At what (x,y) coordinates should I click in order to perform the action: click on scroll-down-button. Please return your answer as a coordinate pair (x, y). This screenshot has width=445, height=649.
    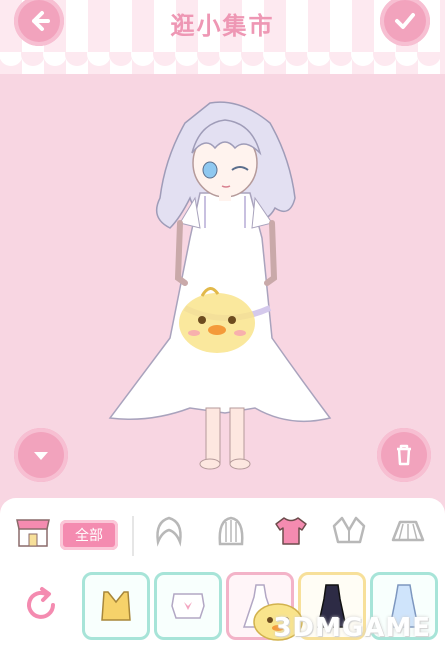
    Looking at the image, I should click on (41, 455).